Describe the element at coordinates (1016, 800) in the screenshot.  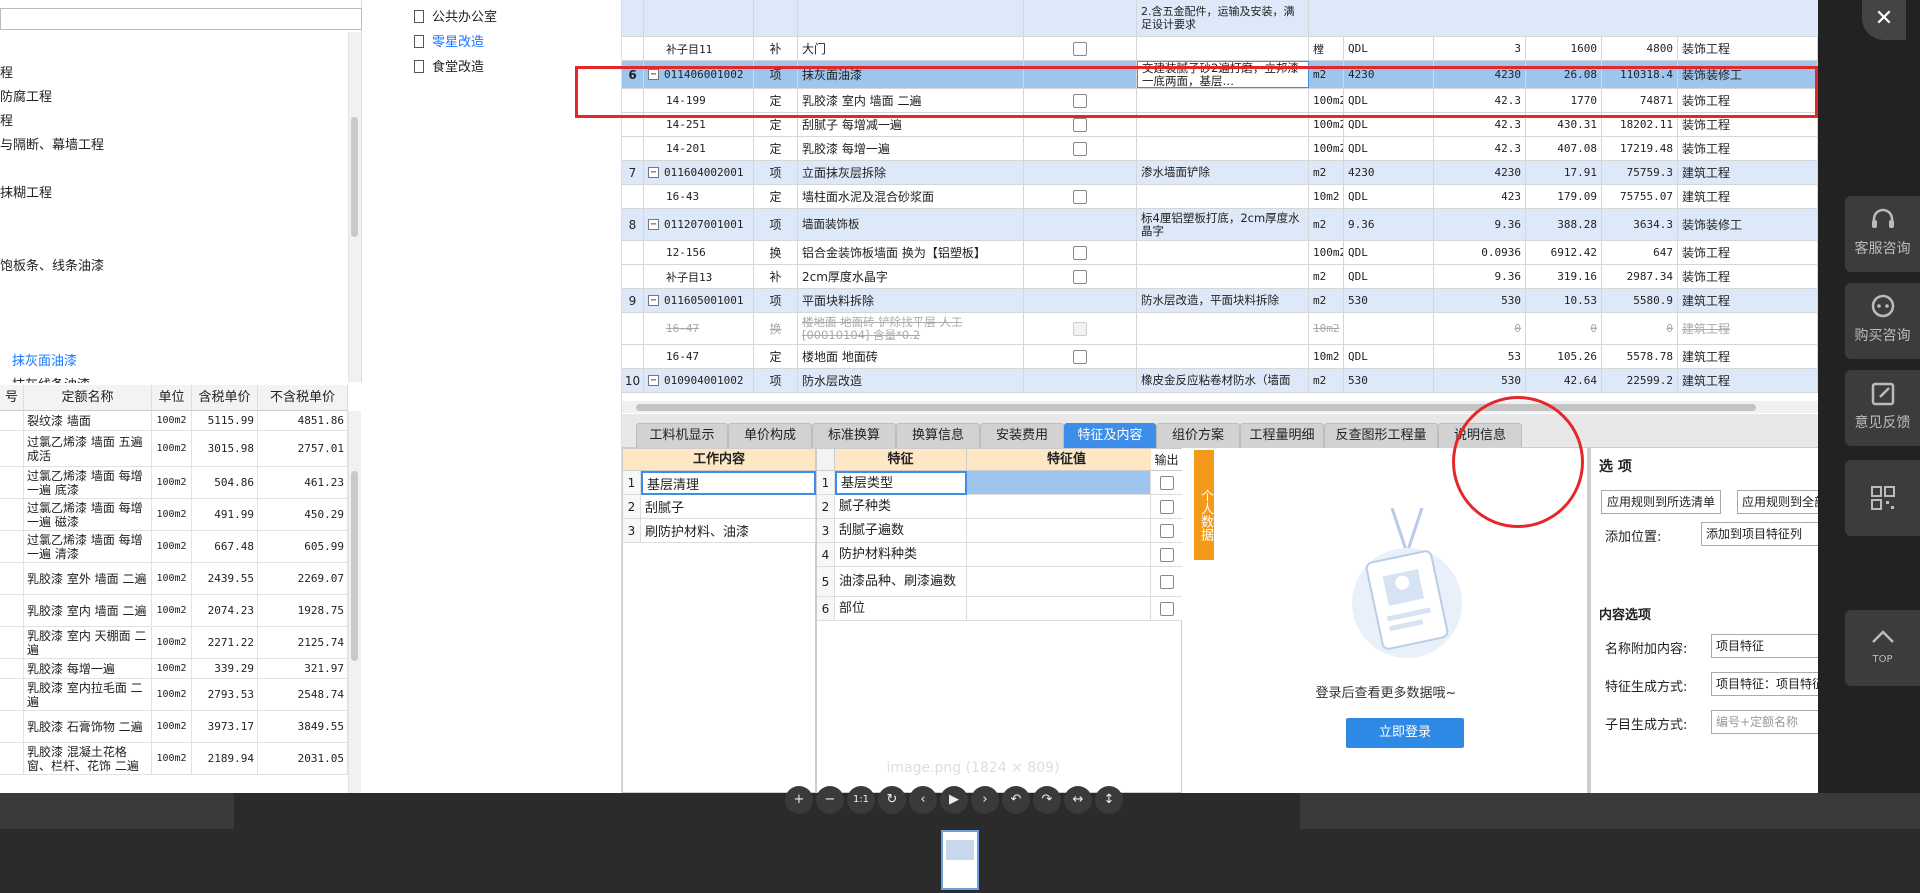
I see `undo-icon: ↶` at that location.